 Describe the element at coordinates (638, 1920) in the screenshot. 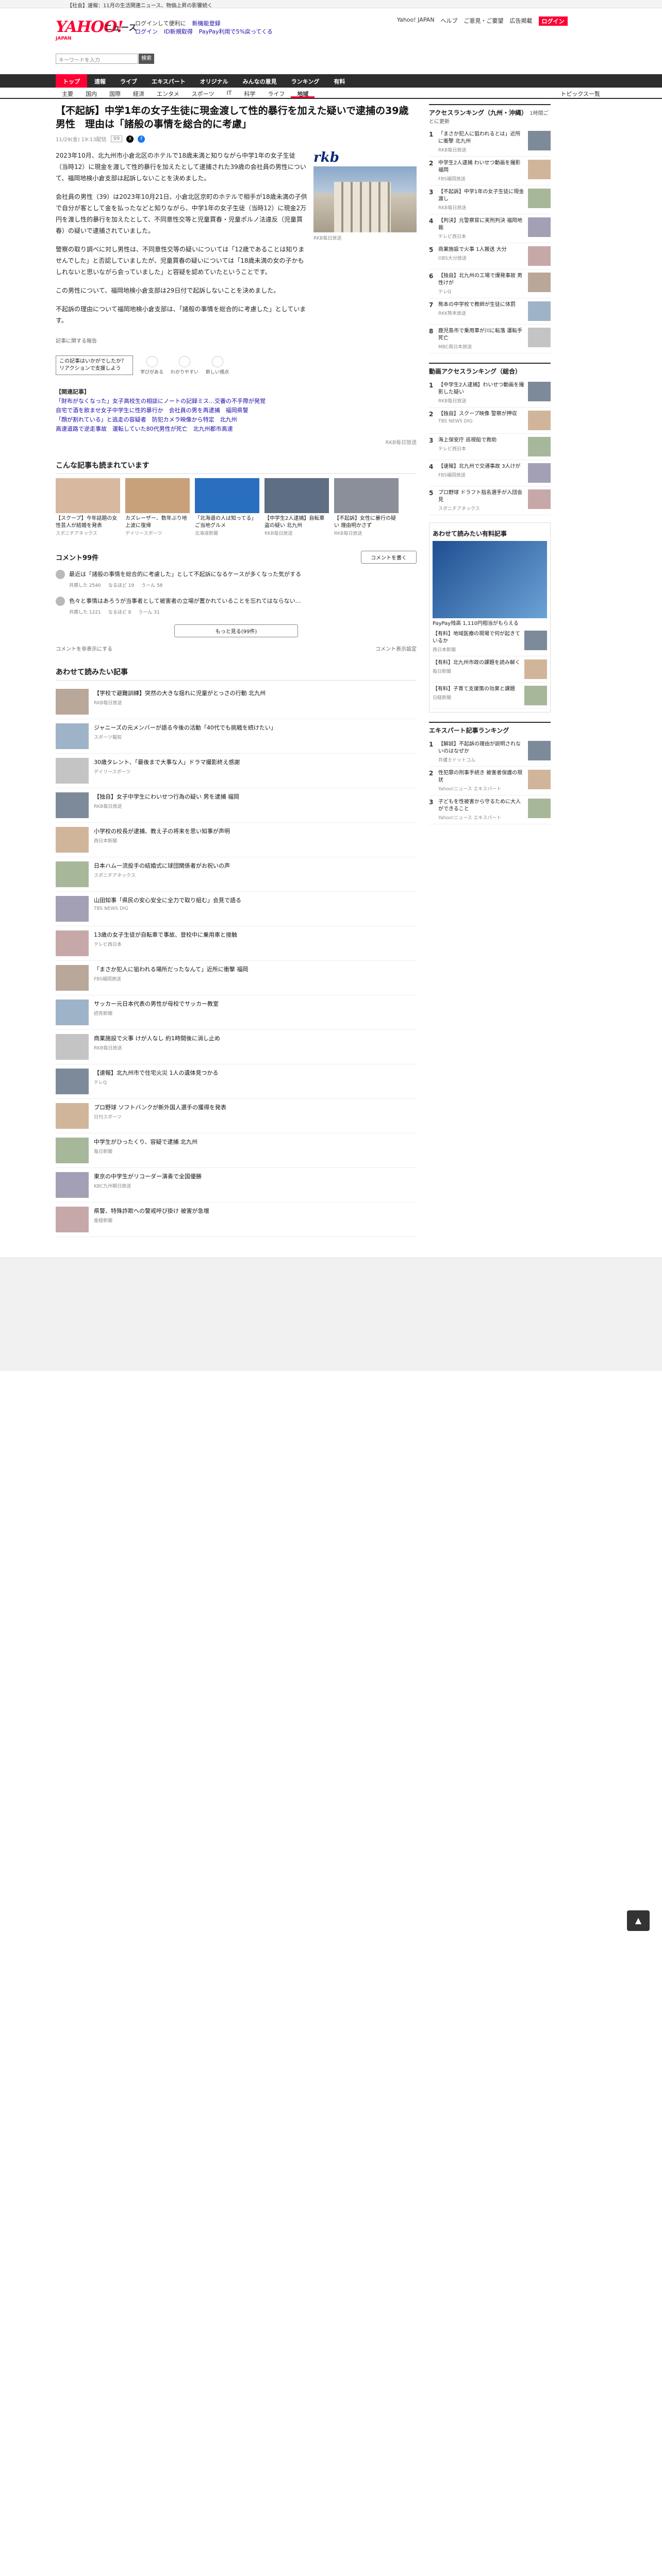

I see `scroll-to-top-button: ▲` at that location.